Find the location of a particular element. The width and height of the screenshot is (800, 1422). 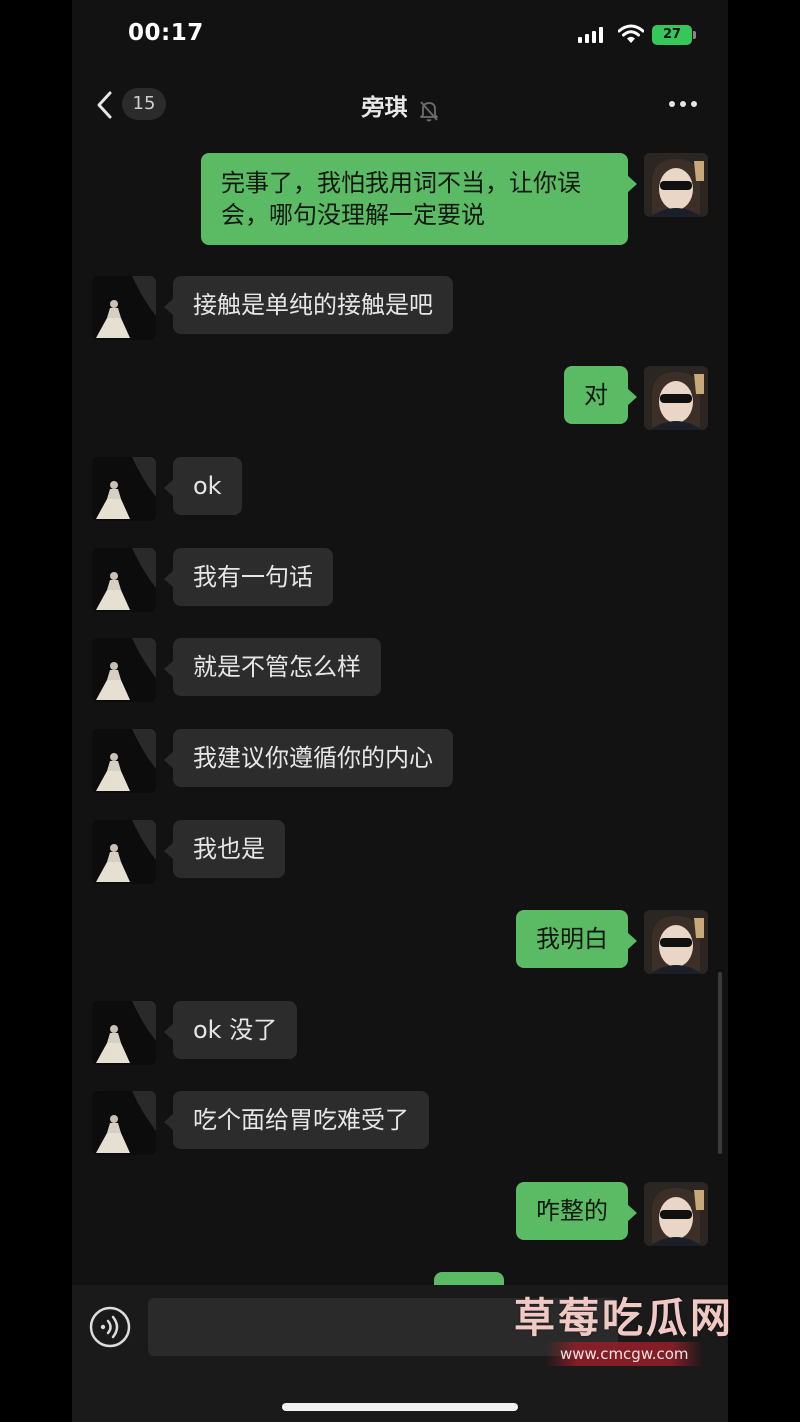

watermark-url: www.cmcgw.com is located at coordinates (624, 1354).